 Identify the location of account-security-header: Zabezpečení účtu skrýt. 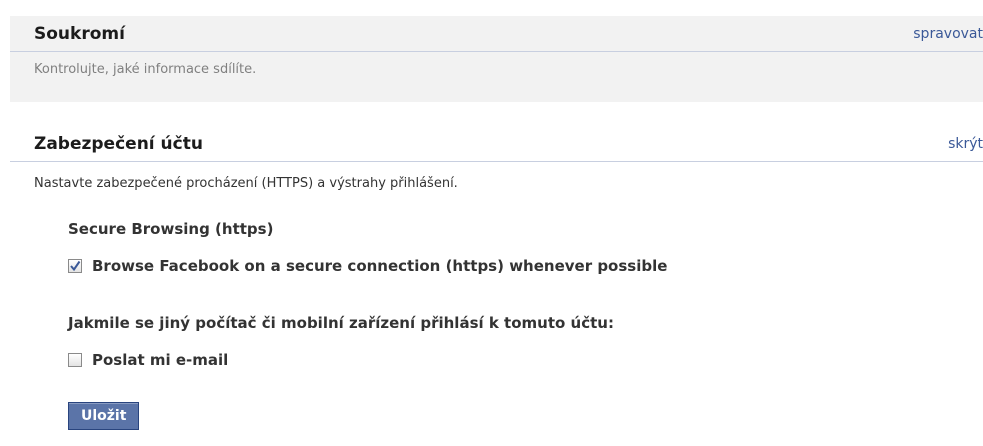
(496, 144).